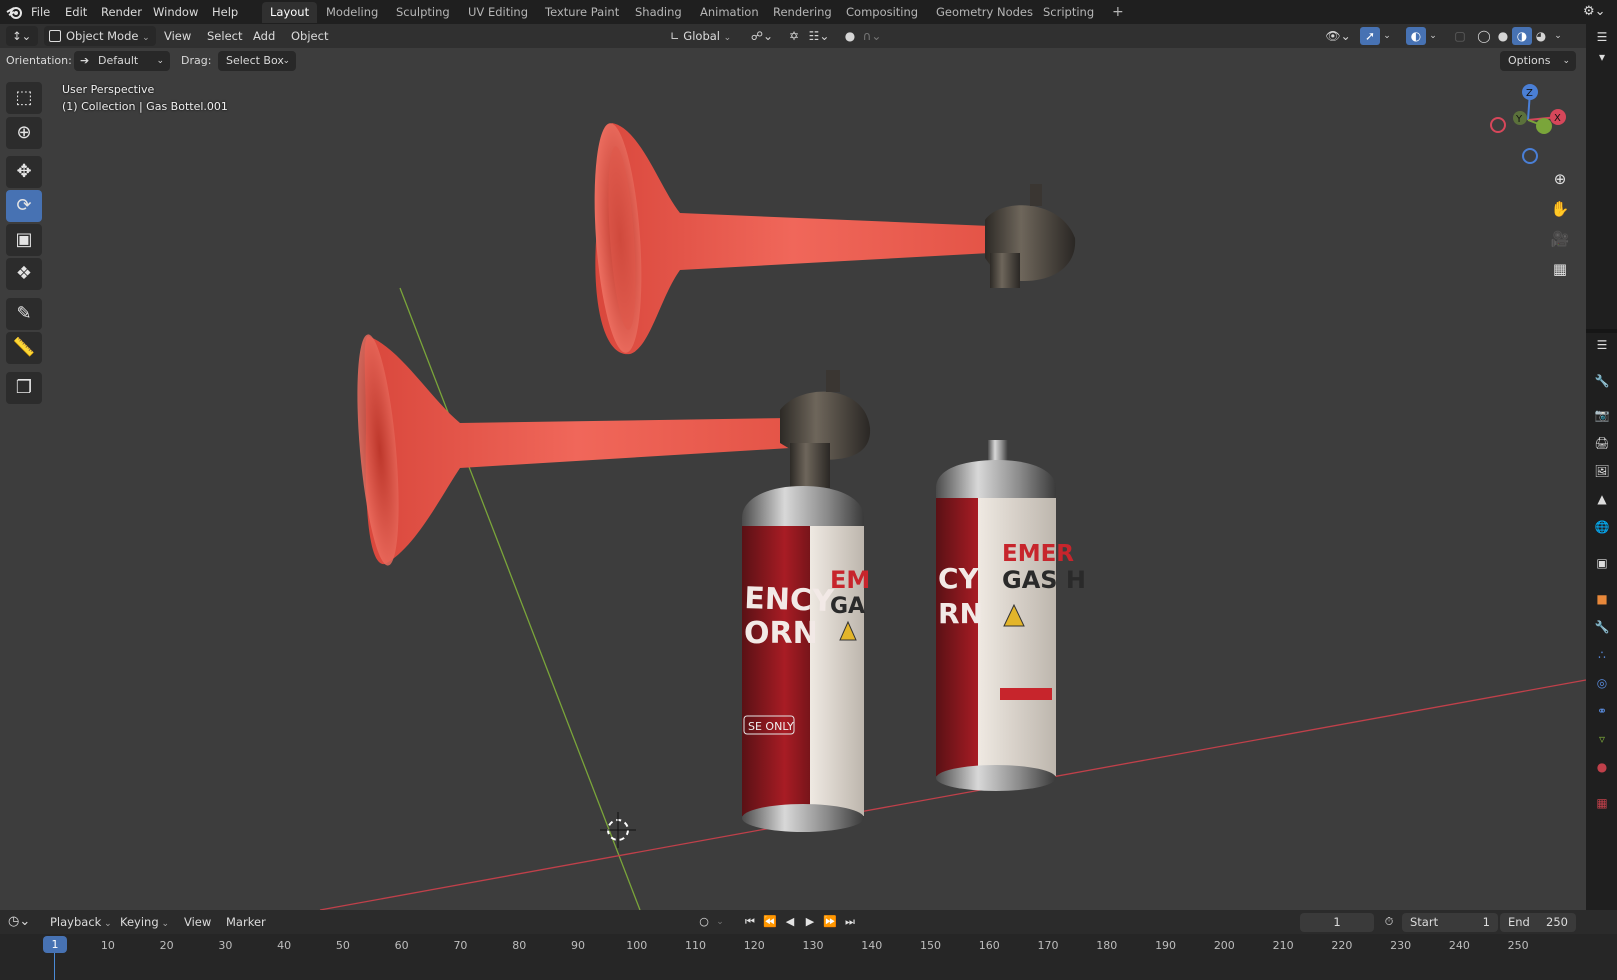 Image resolution: width=1617 pixels, height=980 pixels. I want to click on measure-tool-icon: 📏, so click(24, 348).